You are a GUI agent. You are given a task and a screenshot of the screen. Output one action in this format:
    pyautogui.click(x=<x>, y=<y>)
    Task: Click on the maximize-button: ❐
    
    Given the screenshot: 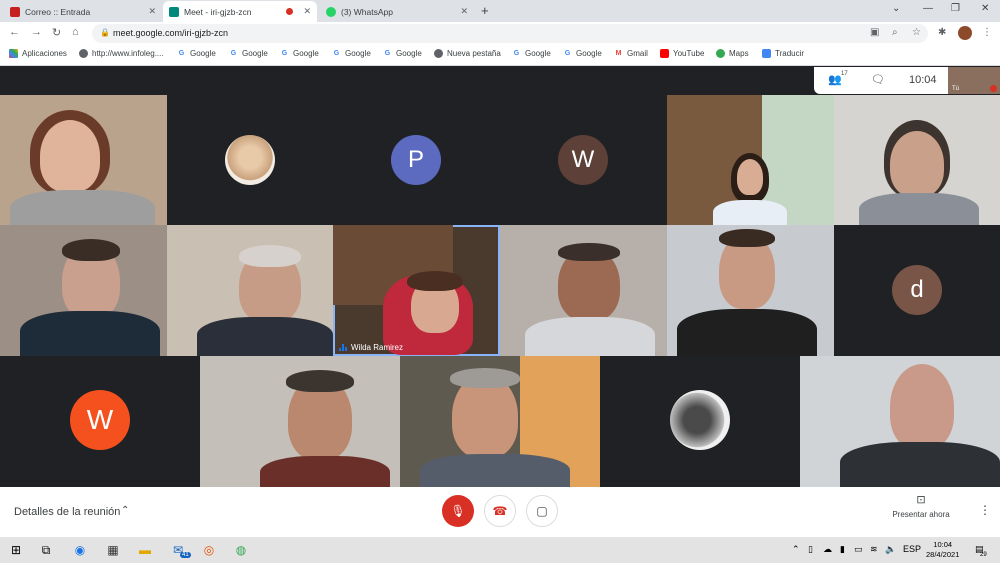 What is the action you would take?
    pyautogui.click(x=955, y=8)
    